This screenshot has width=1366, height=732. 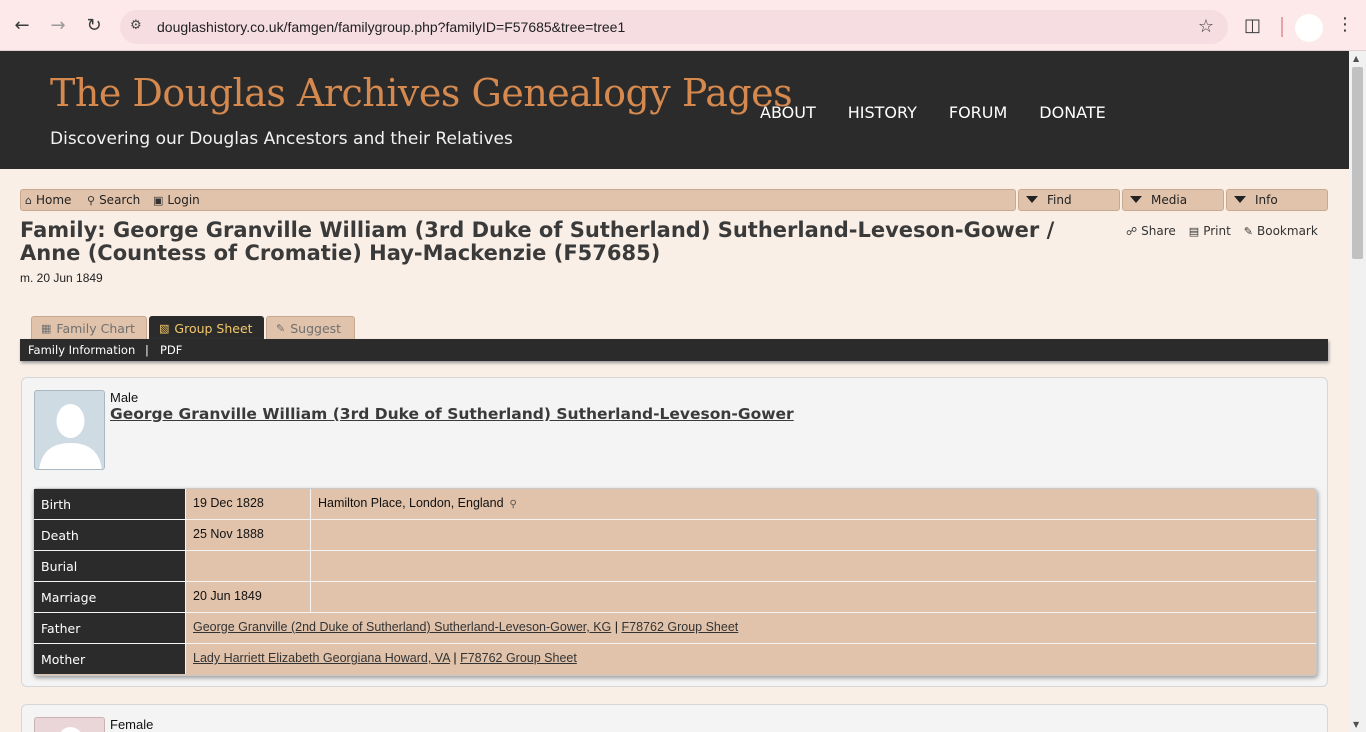 I want to click on search-icon: ⚲, so click(x=91, y=200).